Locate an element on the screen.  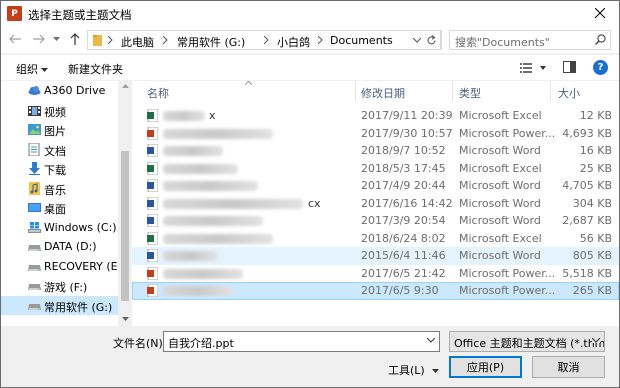
file-size: 16 KB is located at coordinates (595, 150).